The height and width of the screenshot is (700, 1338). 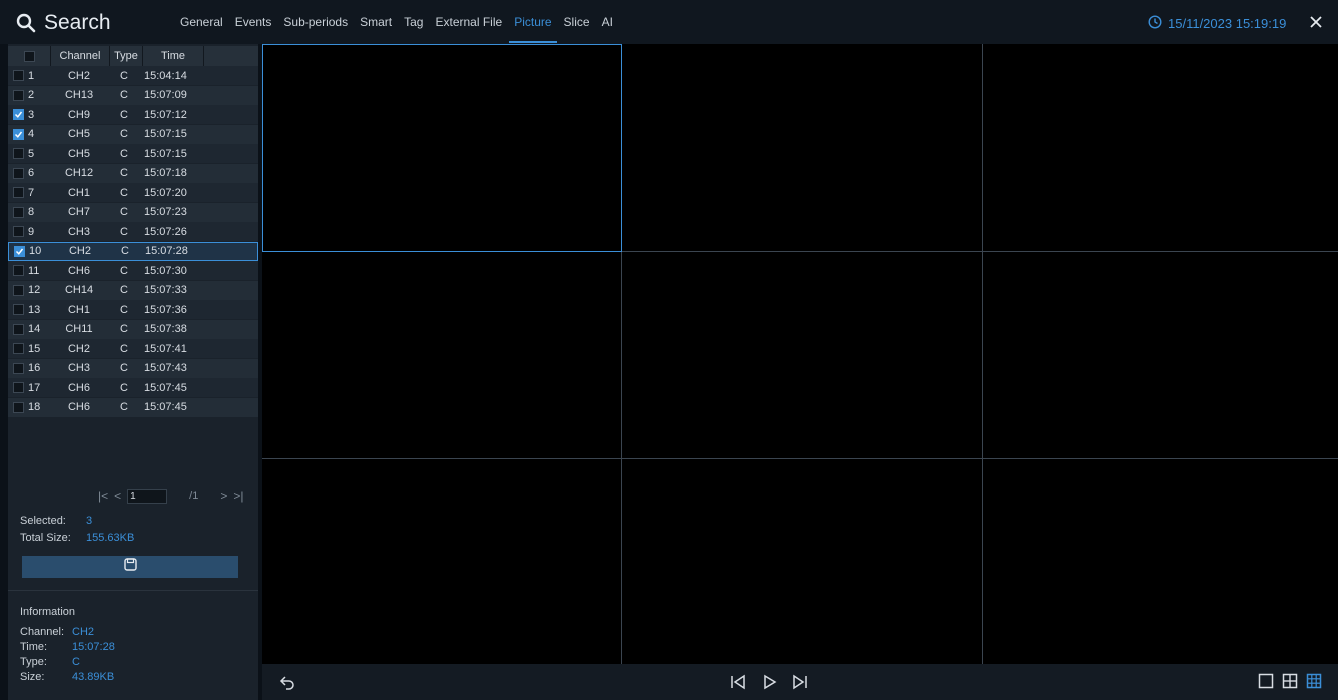 What do you see at coordinates (126, 56) in the screenshot?
I see `column-header-type: Type` at bounding box center [126, 56].